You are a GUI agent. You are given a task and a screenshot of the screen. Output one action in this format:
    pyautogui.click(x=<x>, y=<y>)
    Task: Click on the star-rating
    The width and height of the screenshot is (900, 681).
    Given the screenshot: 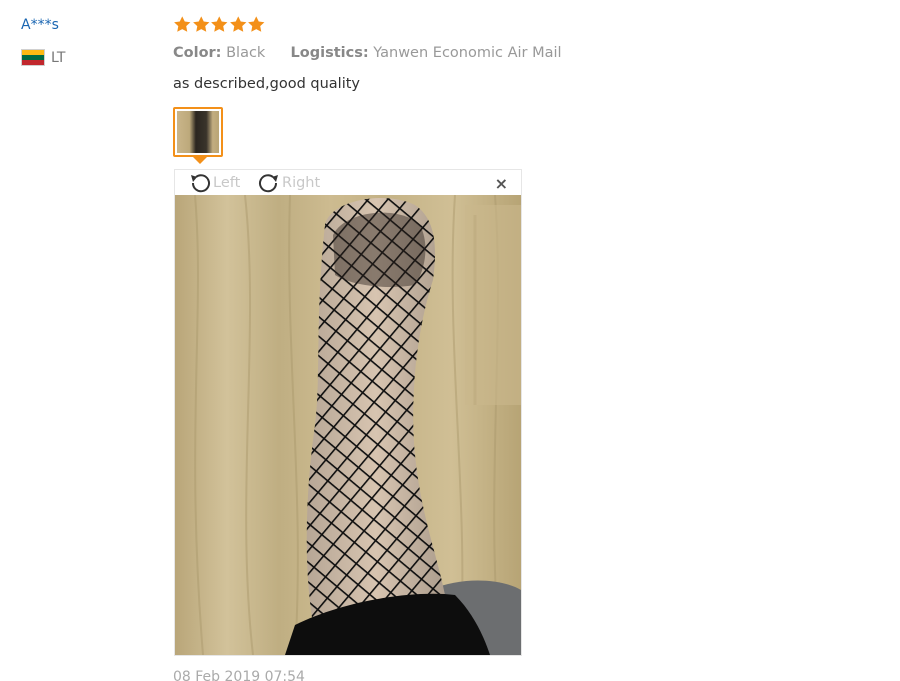 What is the action you would take?
    pyautogui.click(x=219, y=24)
    